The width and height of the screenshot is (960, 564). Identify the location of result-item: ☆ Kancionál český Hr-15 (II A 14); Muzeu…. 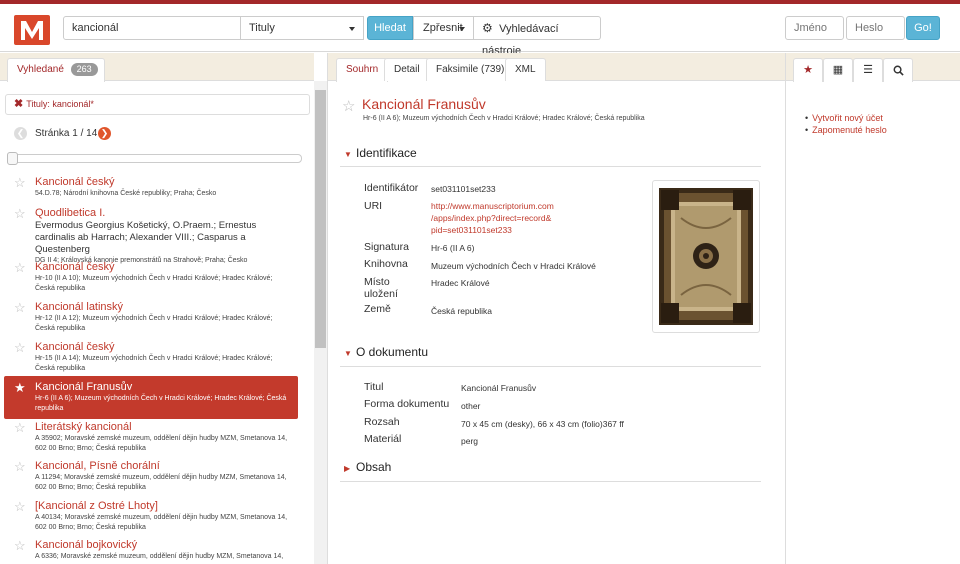
(151, 357).